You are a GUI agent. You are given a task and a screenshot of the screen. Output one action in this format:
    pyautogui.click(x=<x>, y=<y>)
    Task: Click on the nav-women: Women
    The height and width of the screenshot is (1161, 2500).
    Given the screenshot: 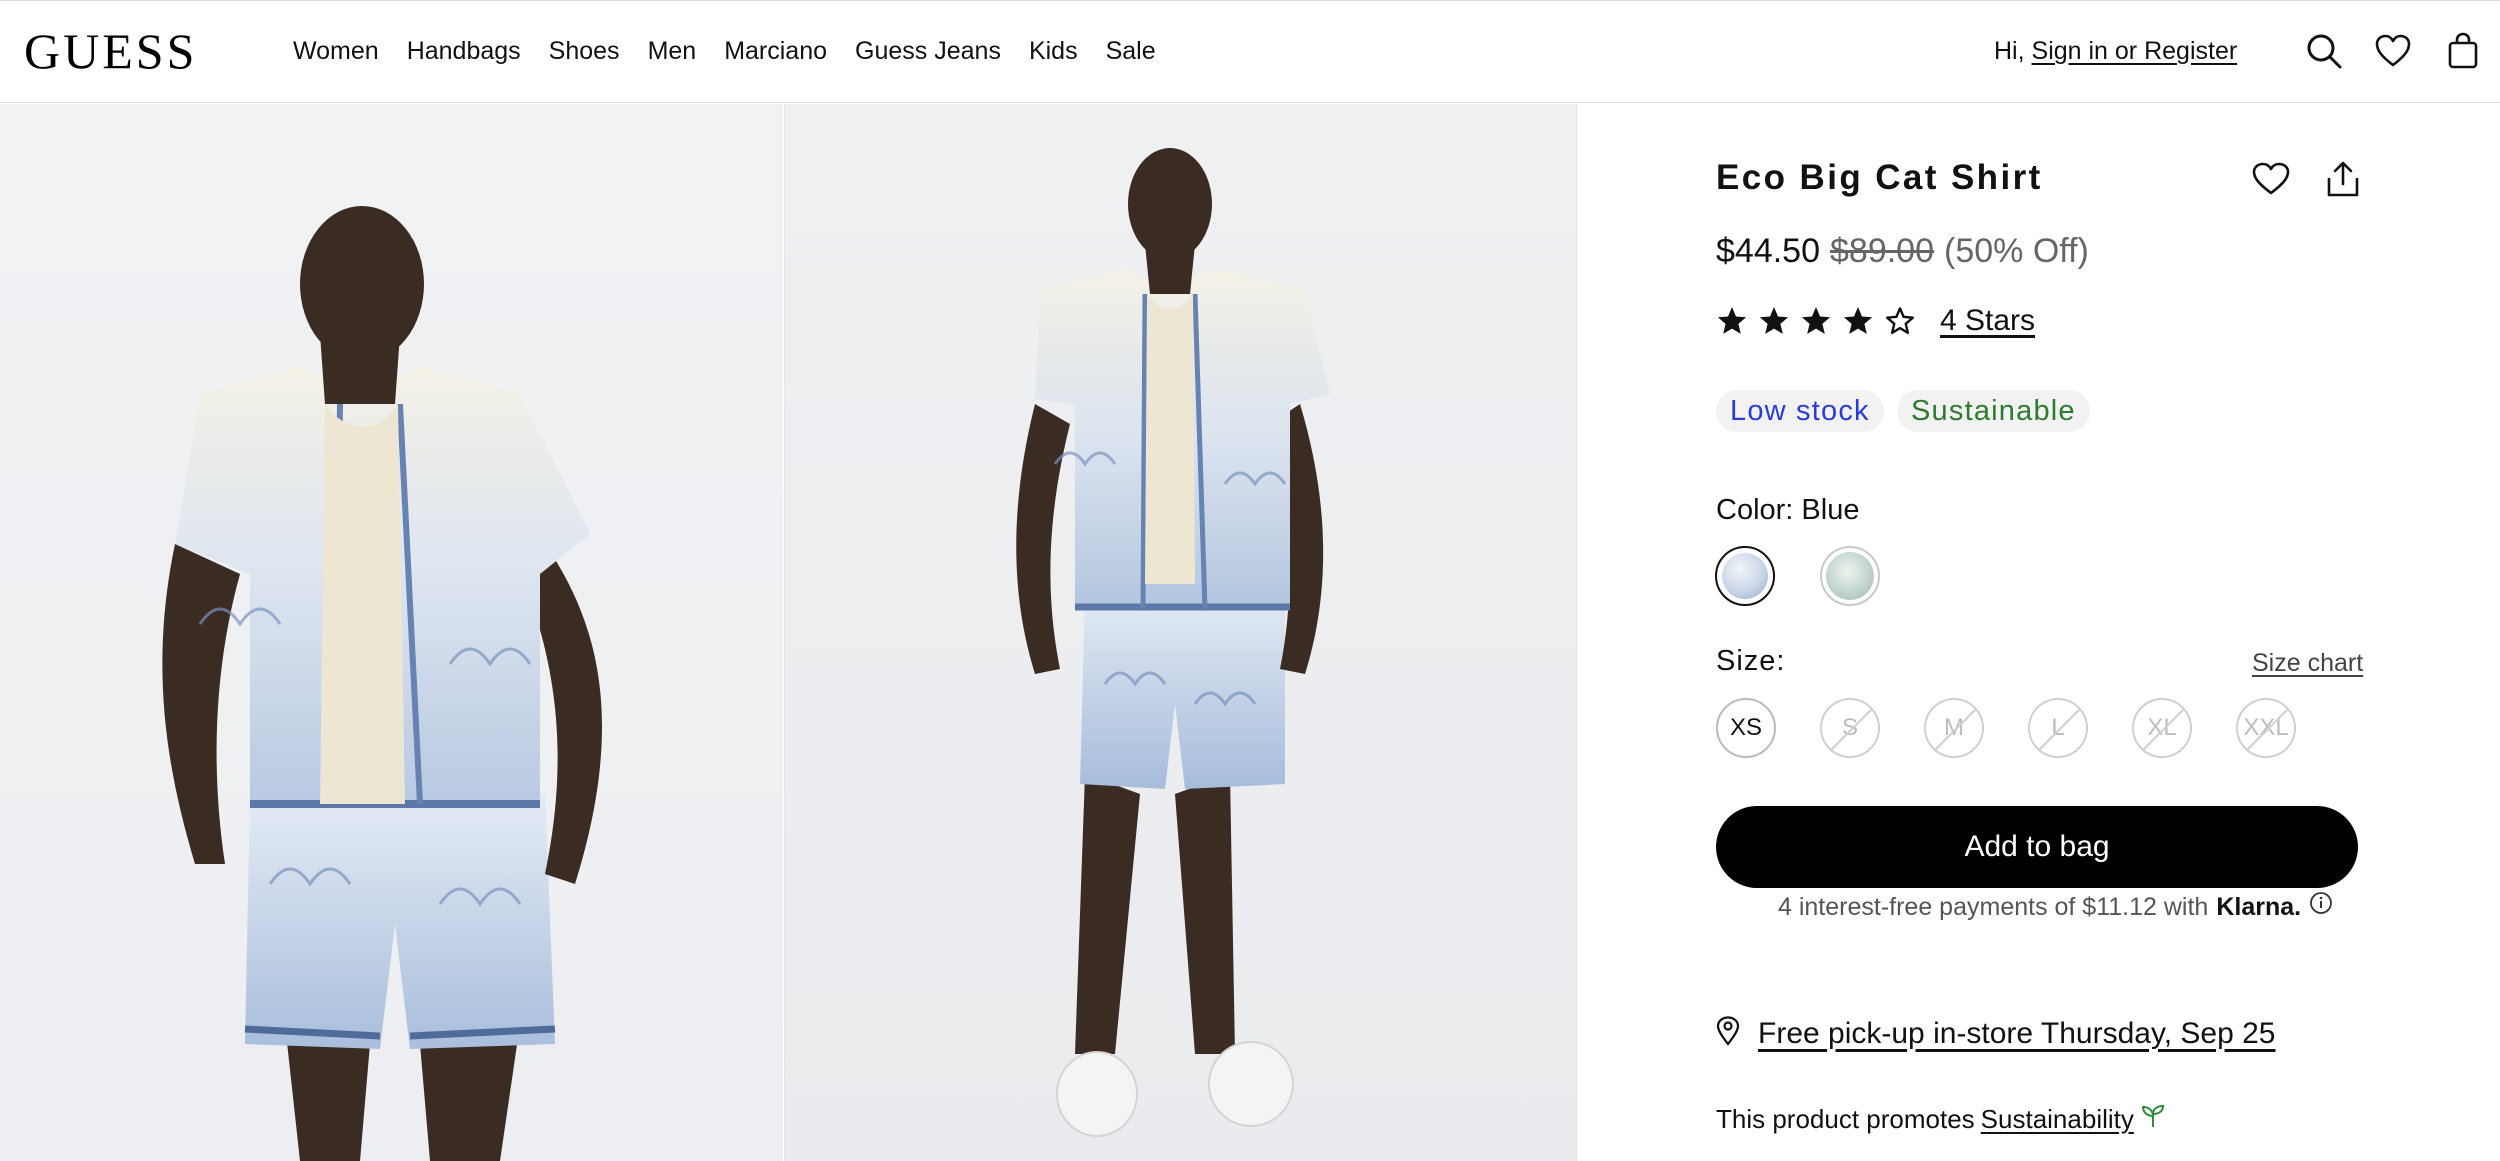 What is the action you would take?
    pyautogui.click(x=336, y=51)
    